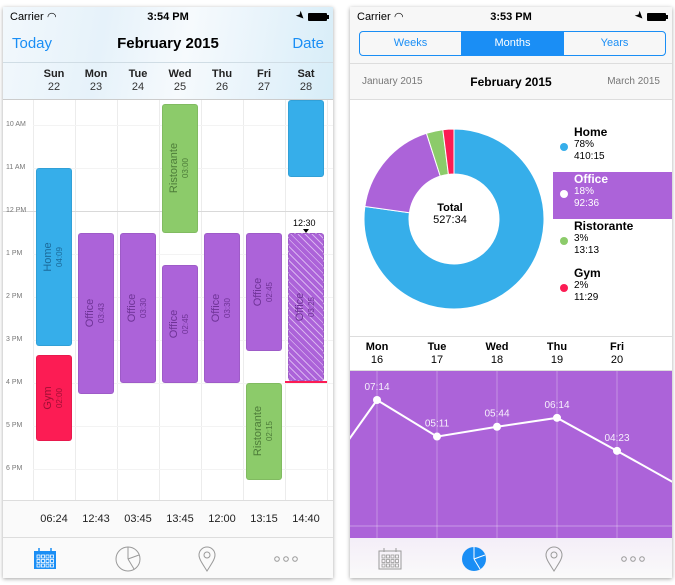 Image resolution: width=675 pixels, height=585 pixels. What do you see at coordinates (180, 168) in the screenshot?
I see `event-block-ristorante: Ristorante 03:00` at bounding box center [180, 168].